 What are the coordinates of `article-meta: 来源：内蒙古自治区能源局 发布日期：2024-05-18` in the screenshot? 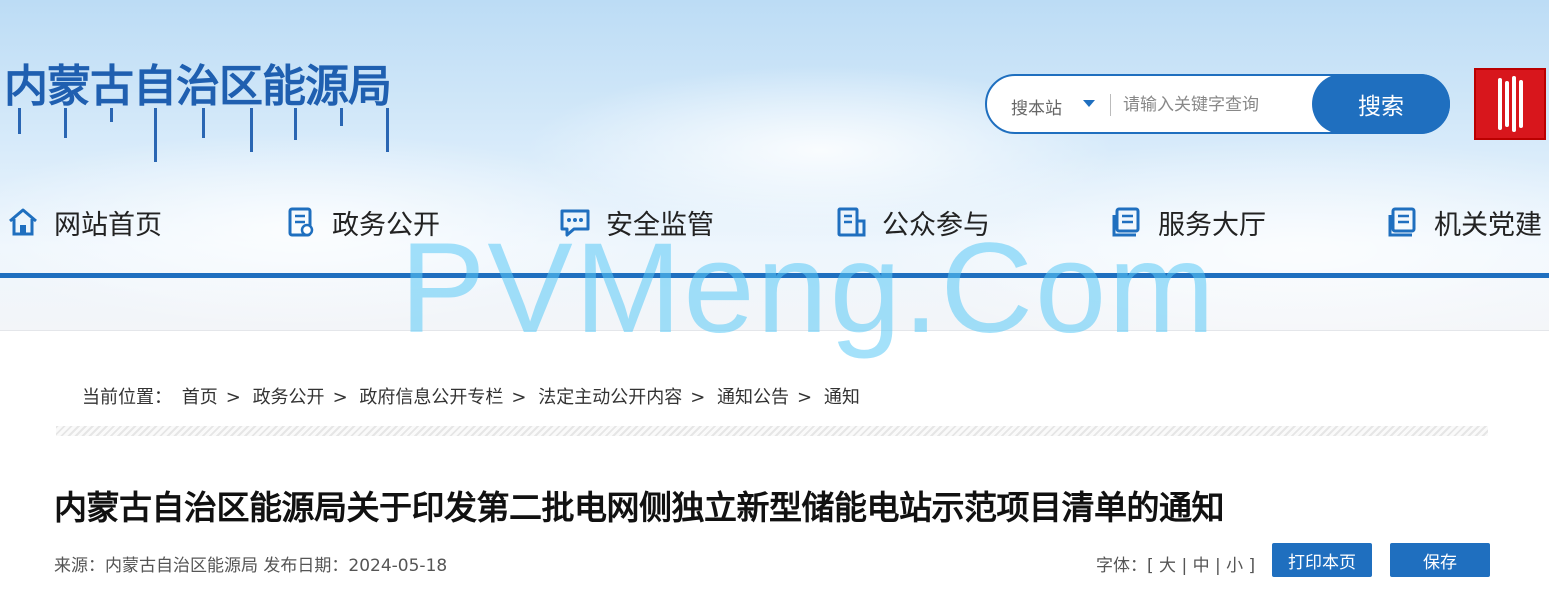 It's located at (250, 563).